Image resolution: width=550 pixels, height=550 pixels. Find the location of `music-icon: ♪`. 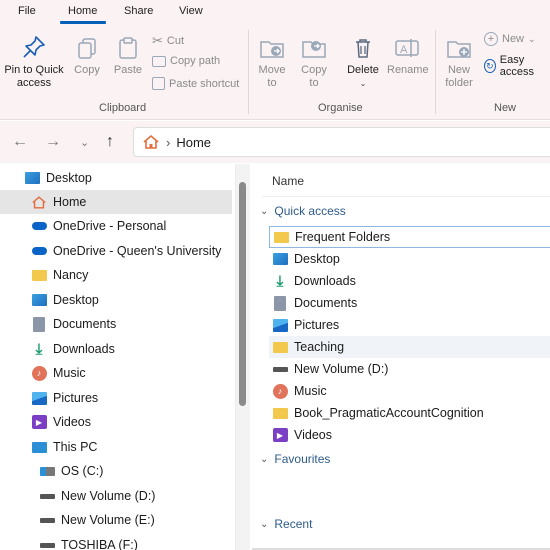

music-icon: ♪ is located at coordinates (280, 391).